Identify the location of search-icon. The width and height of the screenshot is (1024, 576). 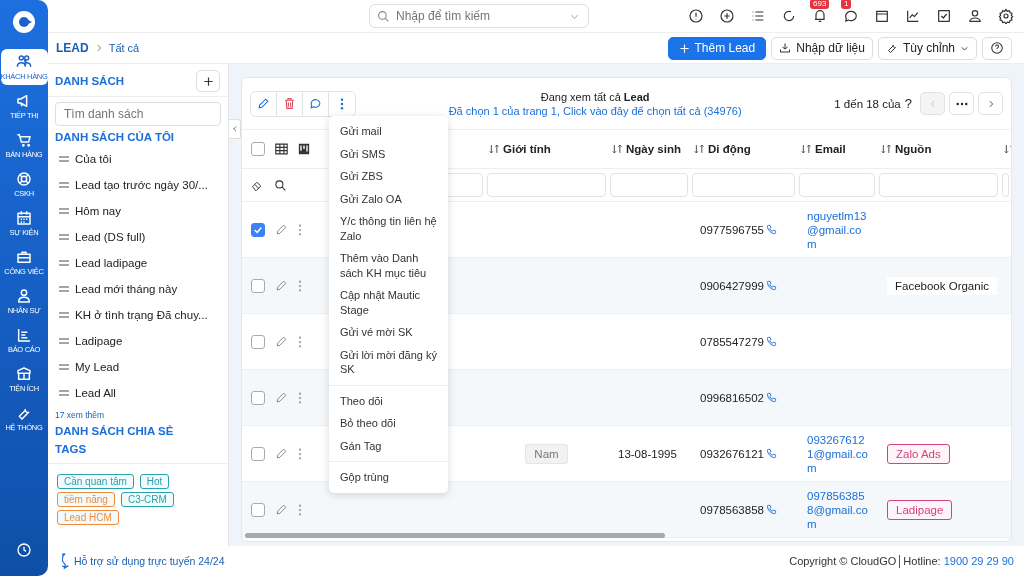
(280, 185).